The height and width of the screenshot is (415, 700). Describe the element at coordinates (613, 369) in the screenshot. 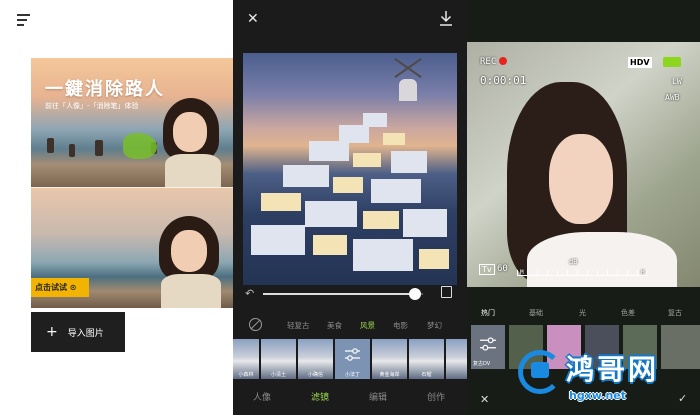

I see `watermark-text: 鸿哥网` at that location.